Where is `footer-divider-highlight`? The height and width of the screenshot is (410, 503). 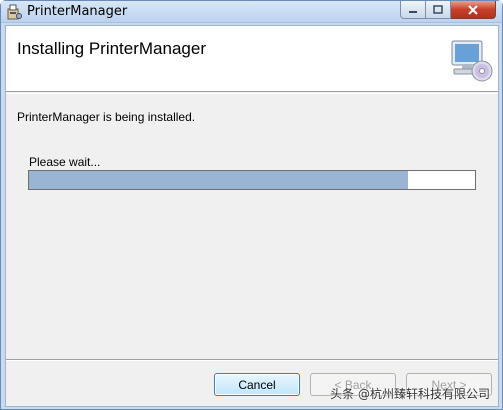 footer-divider-highlight is located at coordinates (252, 360).